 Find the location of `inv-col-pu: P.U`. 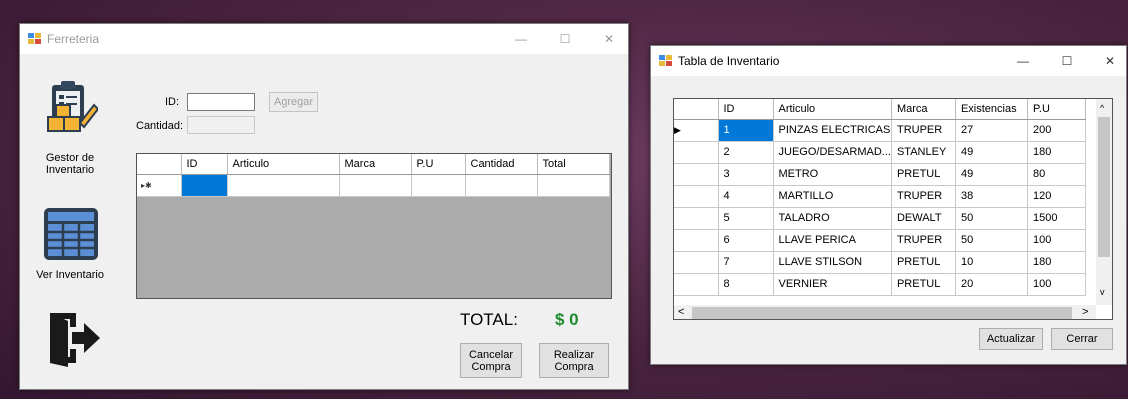

inv-col-pu: P.U is located at coordinates (1056, 109).